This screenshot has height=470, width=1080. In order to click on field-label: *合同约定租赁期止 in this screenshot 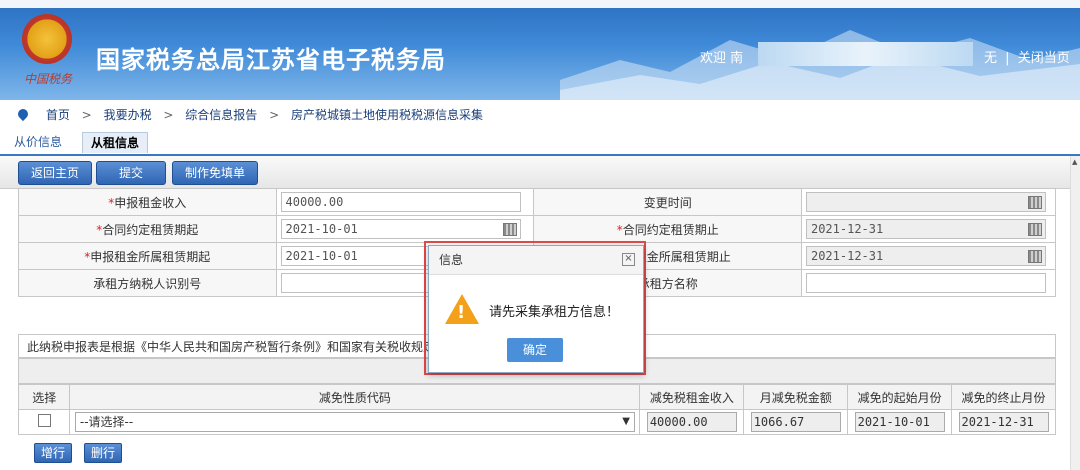, I will do `click(667, 229)`.